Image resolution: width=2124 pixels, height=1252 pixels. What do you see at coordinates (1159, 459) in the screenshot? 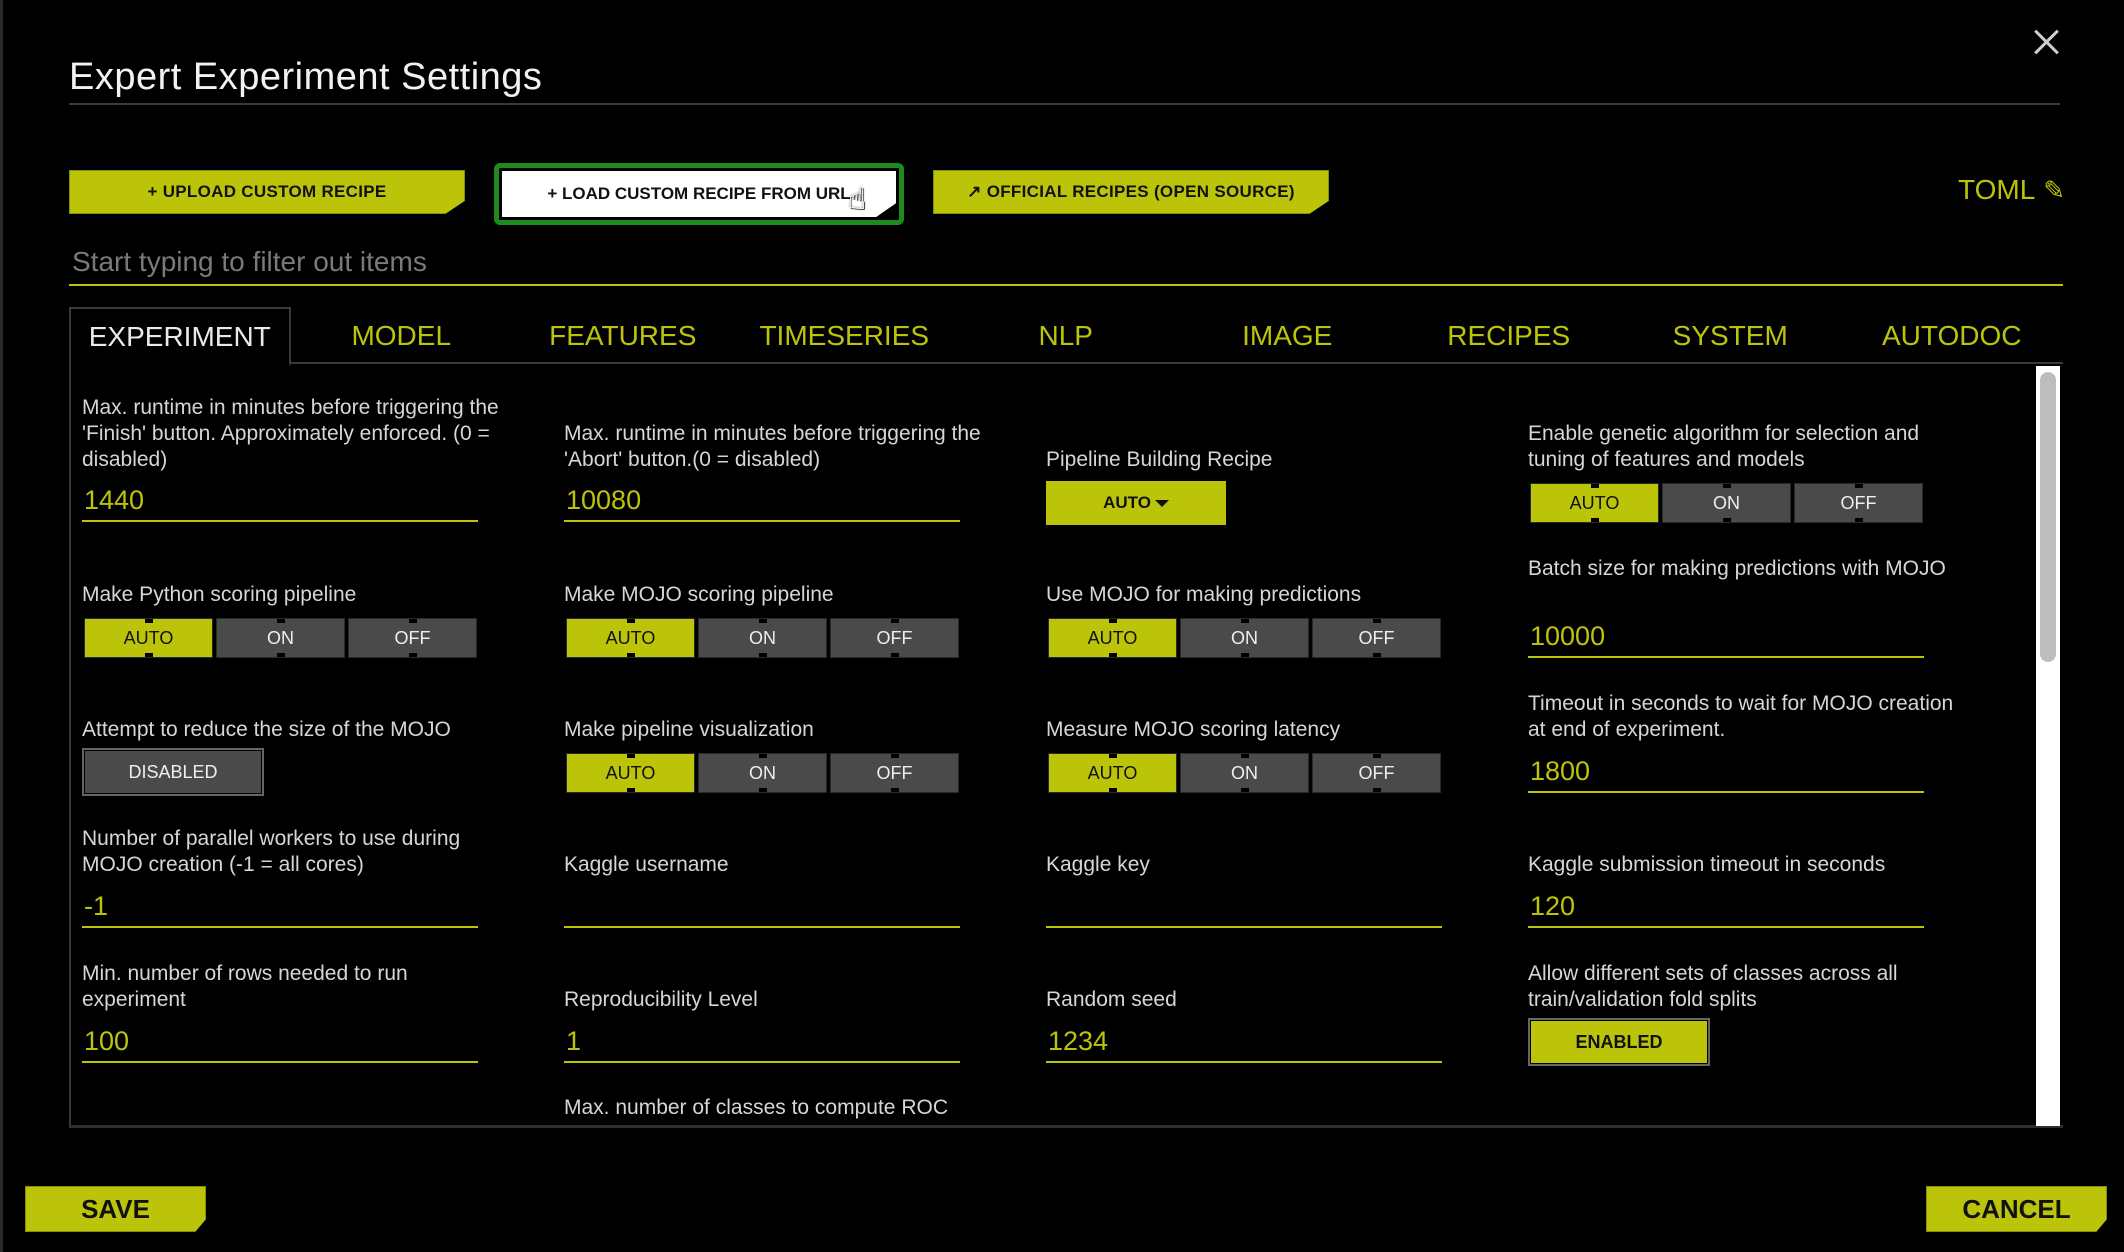
I see `pipeline-recipe-label: Pipeline Building Recipe` at bounding box center [1159, 459].